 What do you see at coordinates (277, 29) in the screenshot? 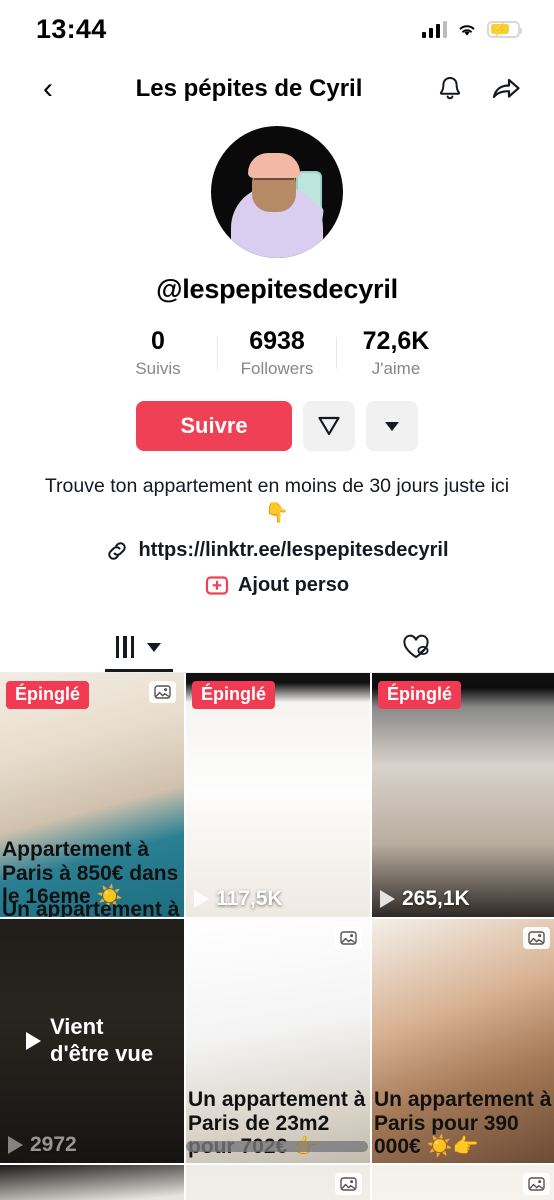
I see `status-bar: 13:44 ⚡` at bounding box center [277, 29].